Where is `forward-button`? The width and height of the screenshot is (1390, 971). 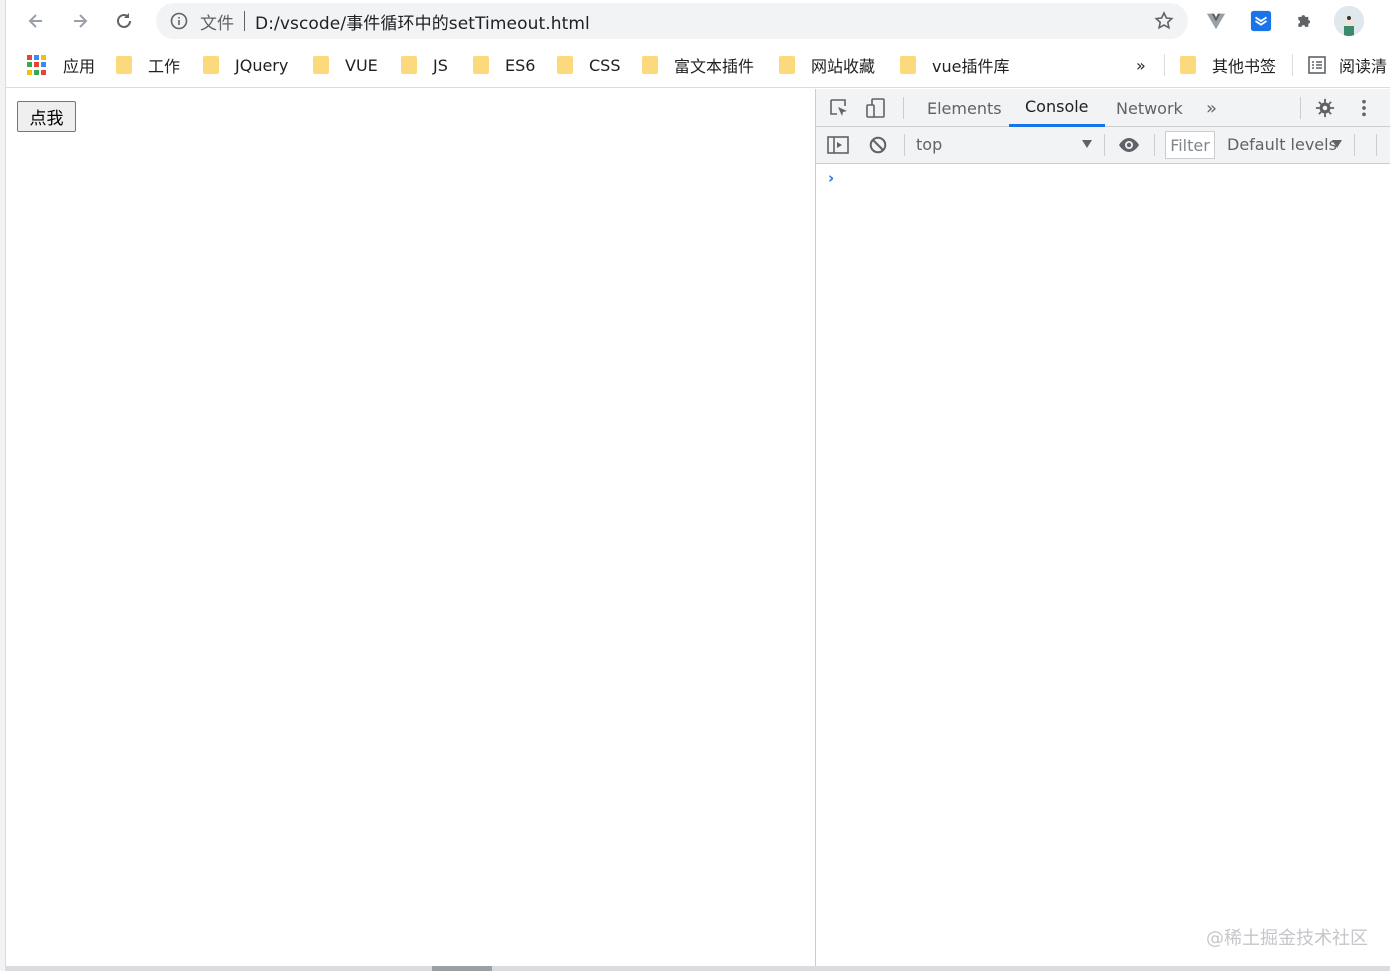
forward-button is located at coordinates (80, 21).